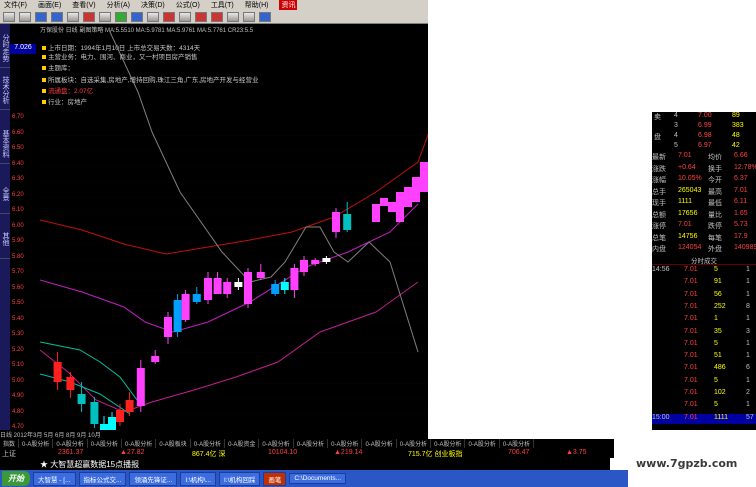 The image size is (756, 487). I want to click on order-v: 89, so click(736, 115).